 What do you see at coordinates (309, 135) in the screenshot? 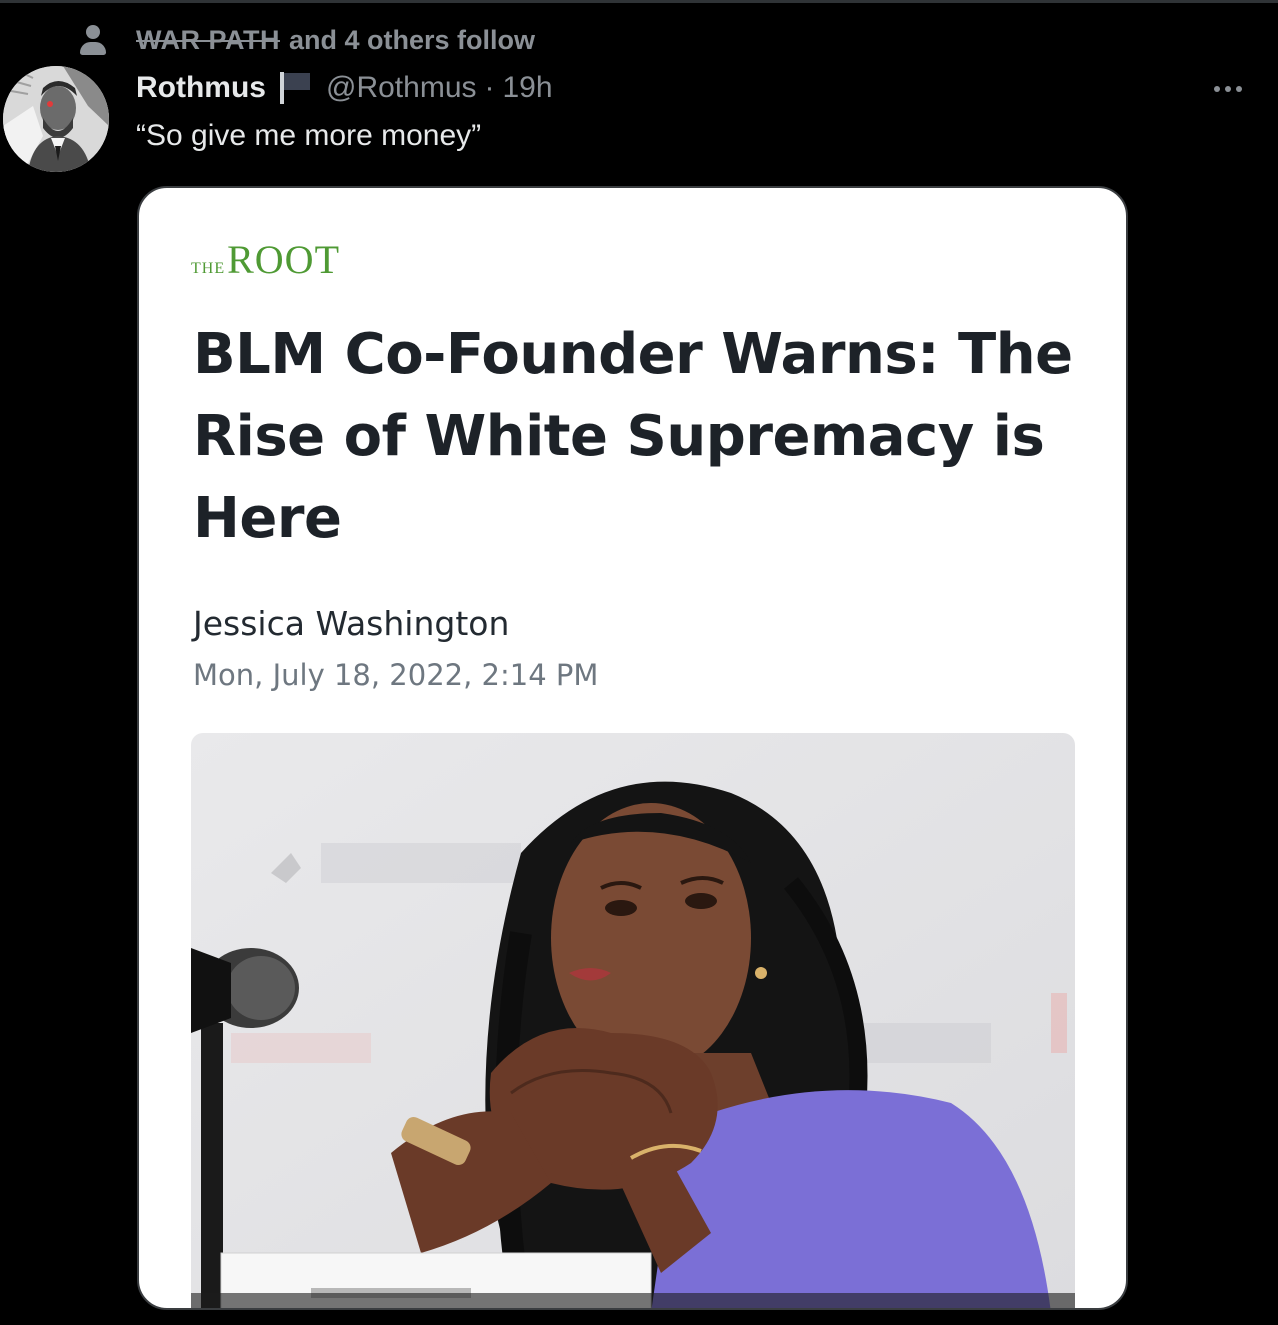
I see `tweet-text: “So give me more money”` at bounding box center [309, 135].